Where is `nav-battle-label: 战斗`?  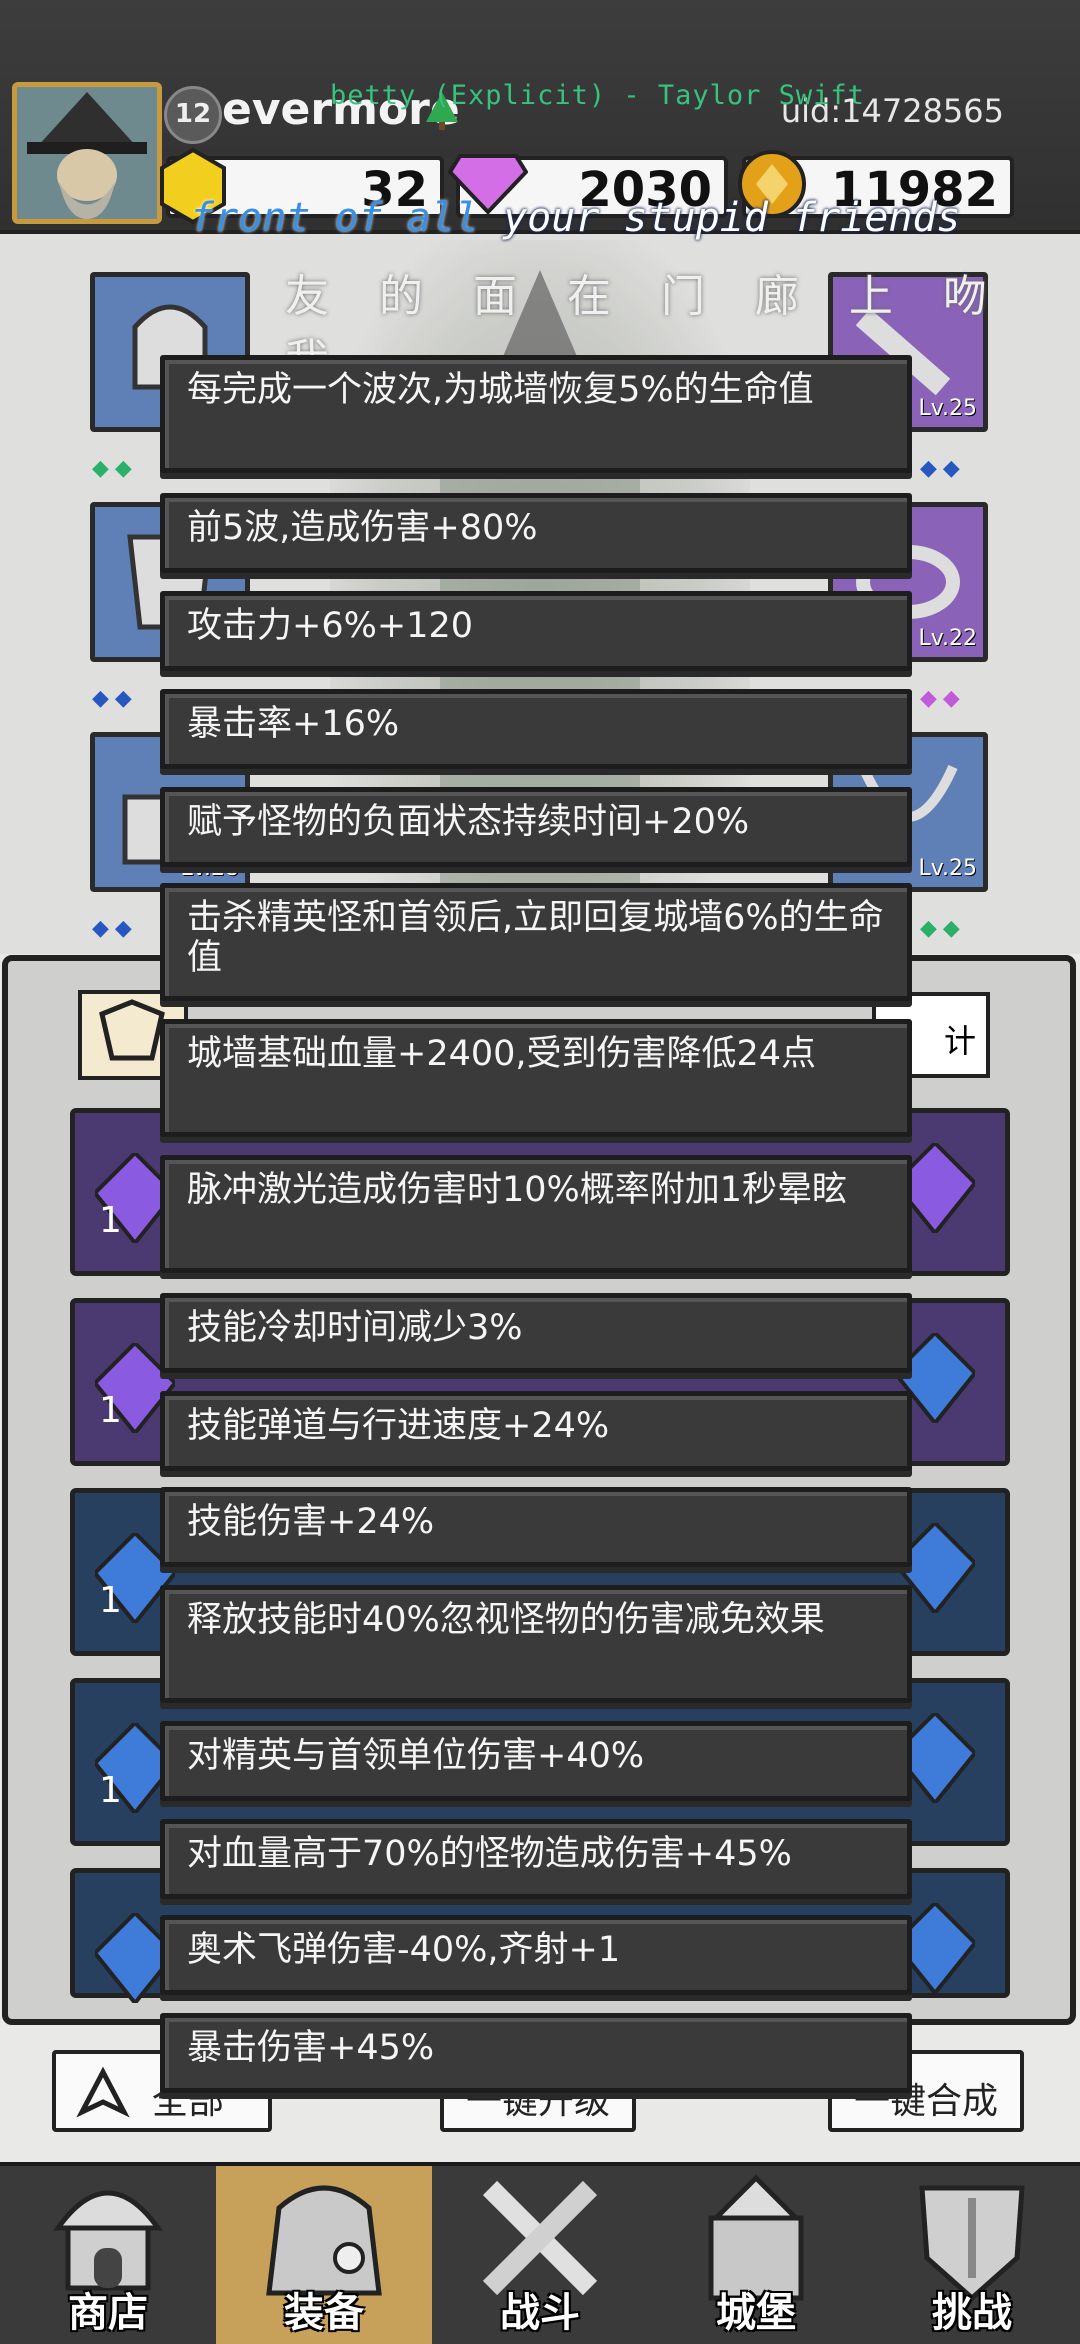
nav-battle-label: 战斗 is located at coordinates (540, 2313).